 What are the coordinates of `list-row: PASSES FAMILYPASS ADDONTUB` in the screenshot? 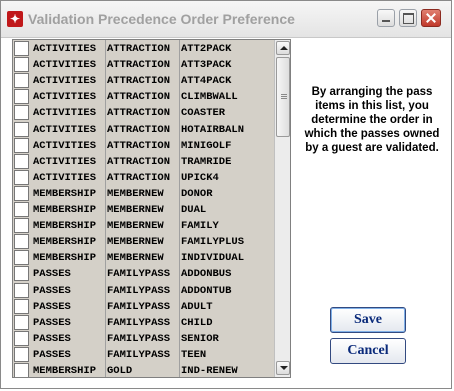 It's located at (143, 290).